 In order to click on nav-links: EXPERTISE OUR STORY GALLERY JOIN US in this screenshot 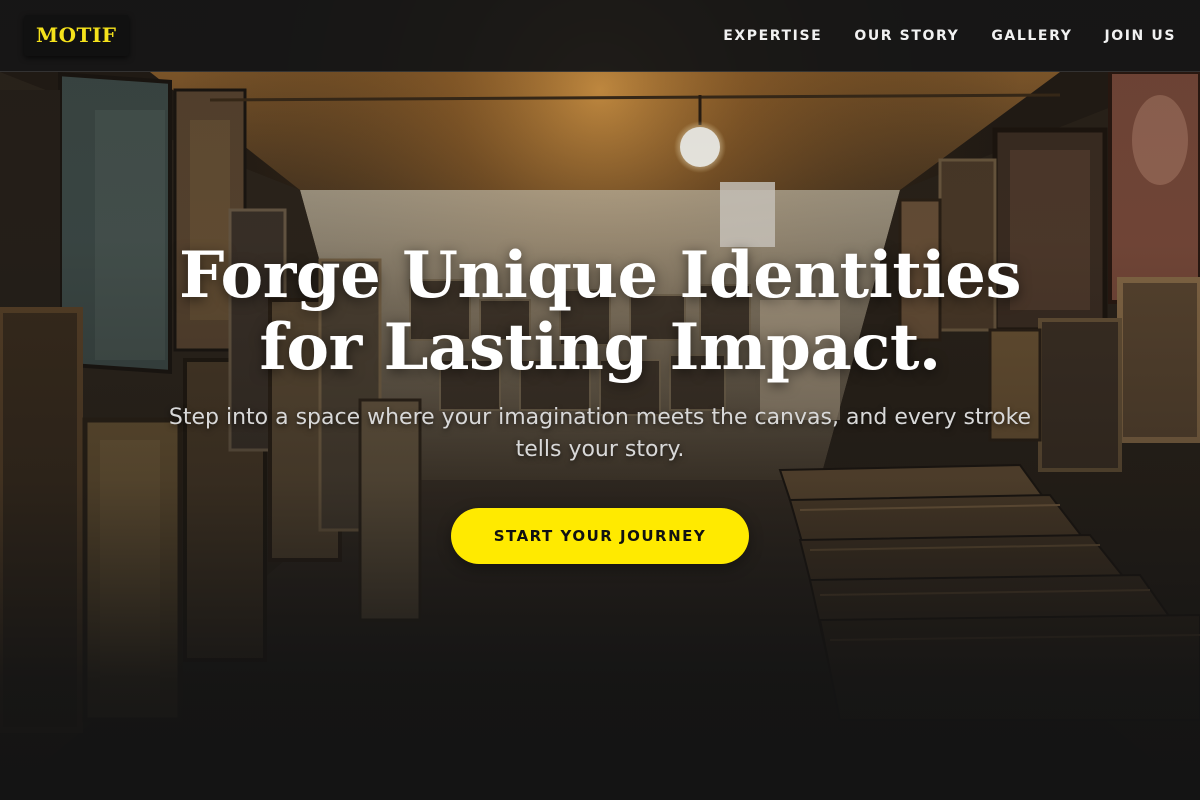, I will do `click(949, 36)`.